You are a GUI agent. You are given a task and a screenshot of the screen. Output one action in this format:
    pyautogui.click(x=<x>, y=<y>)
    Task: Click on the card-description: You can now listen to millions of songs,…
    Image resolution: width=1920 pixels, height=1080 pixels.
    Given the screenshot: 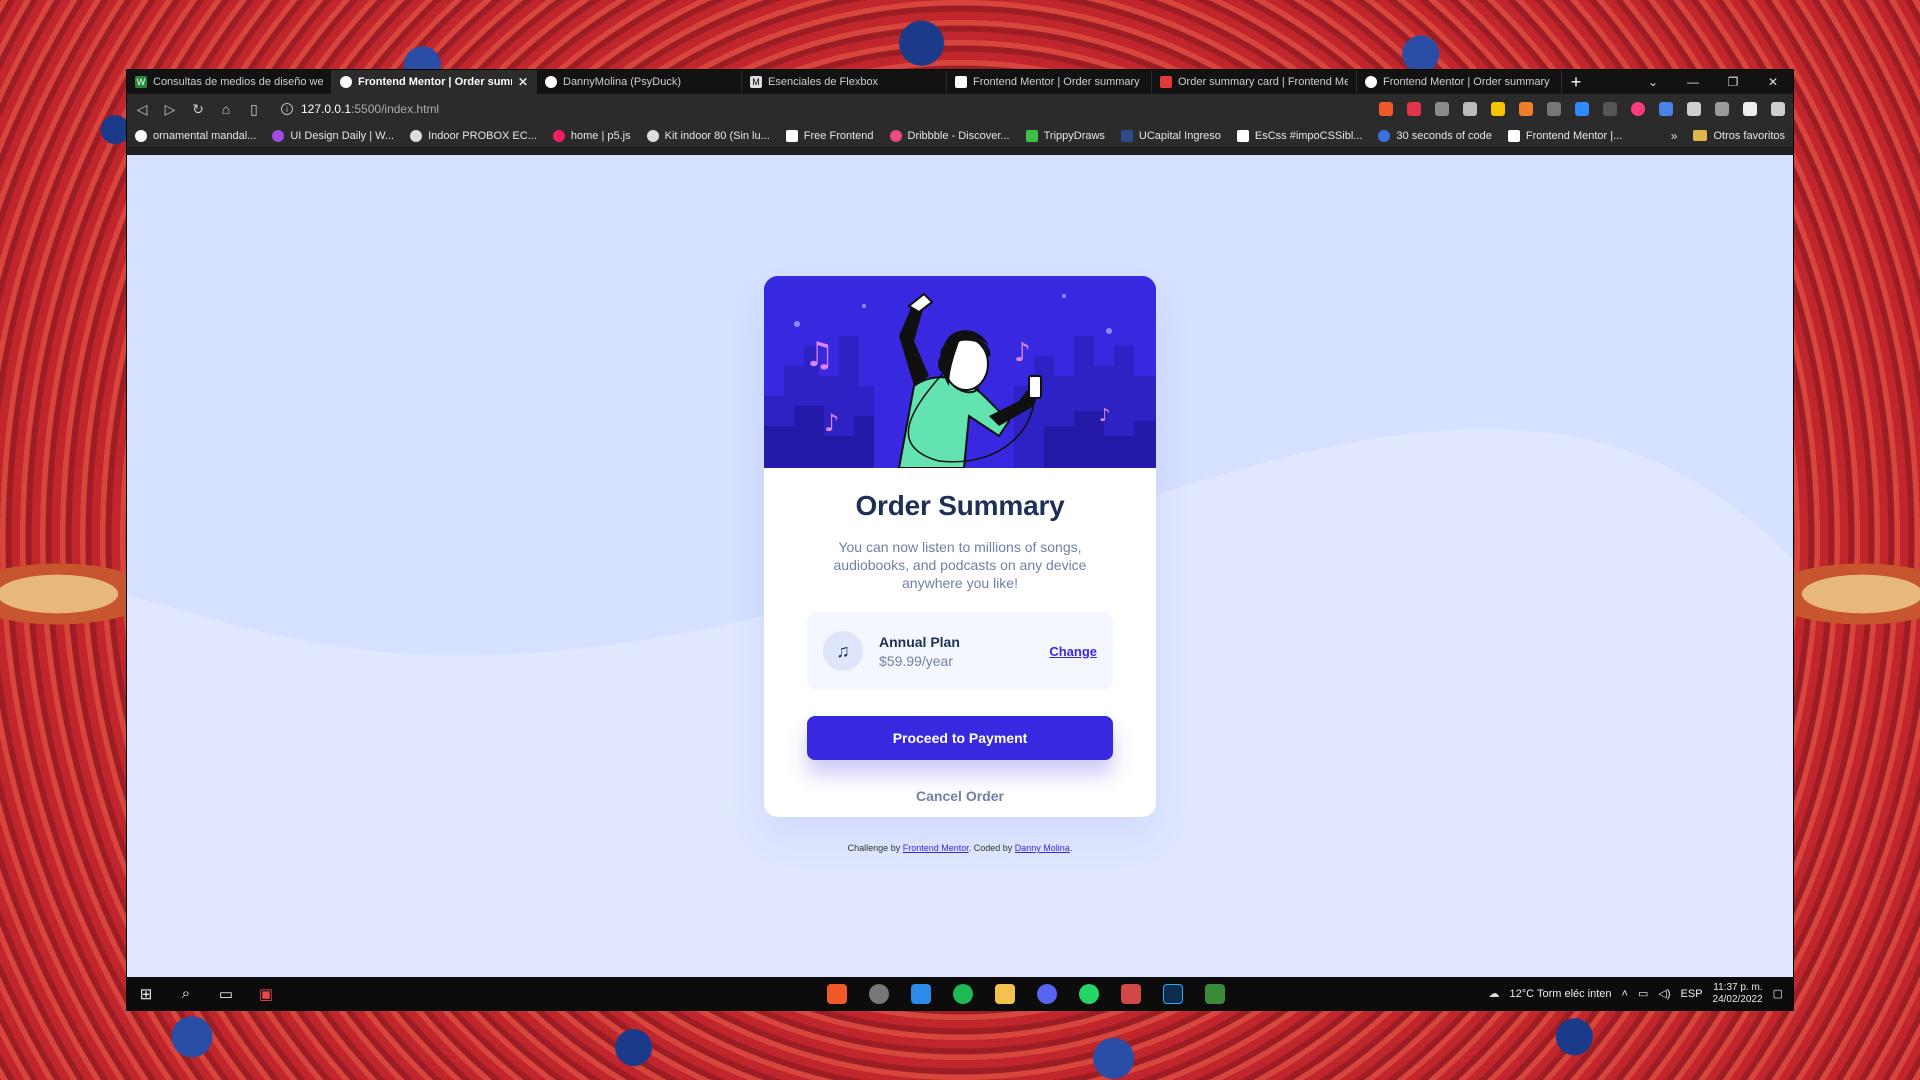 What is the action you would take?
    pyautogui.click(x=960, y=565)
    